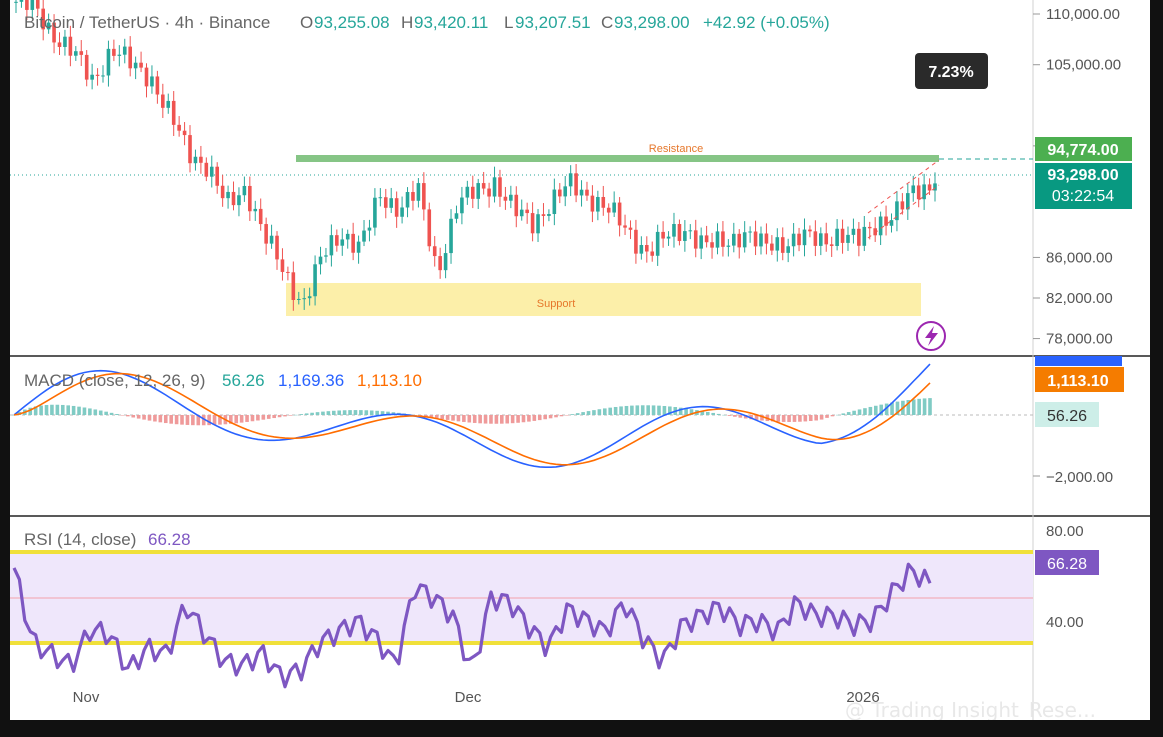 The image size is (1163, 737). I want to click on high-label: H, so click(407, 22).